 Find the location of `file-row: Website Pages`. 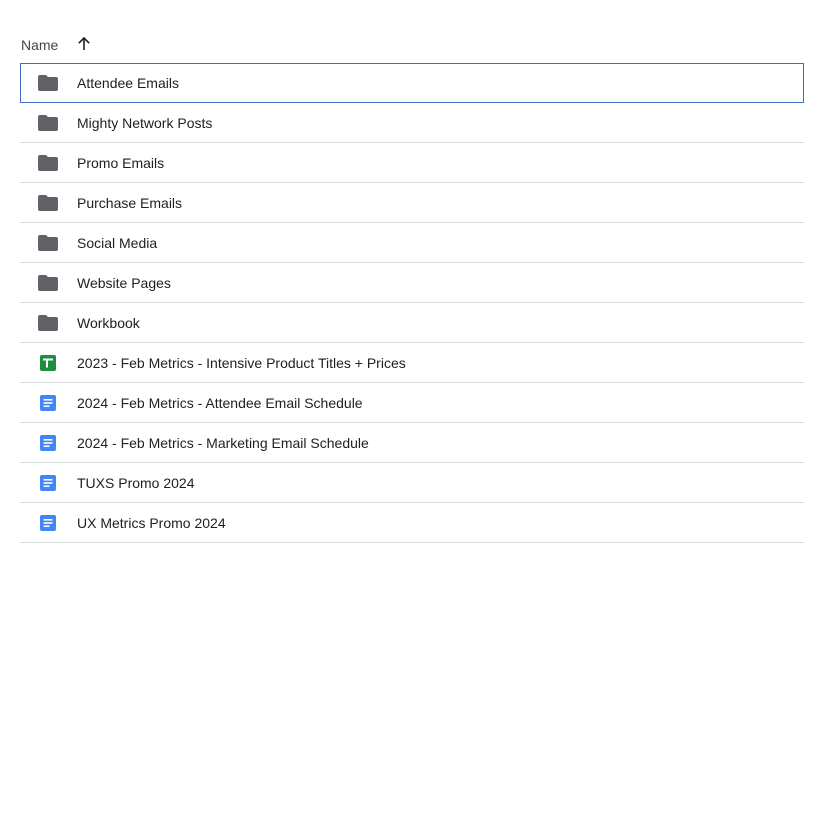

file-row: Website Pages is located at coordinates (412, 283).